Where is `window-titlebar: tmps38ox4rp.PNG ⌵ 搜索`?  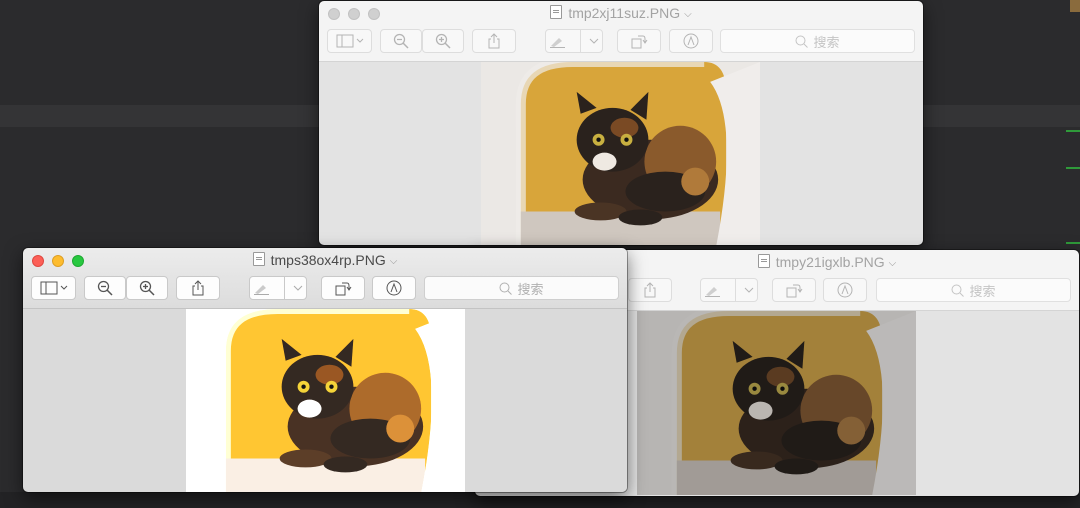 window-titlebar: tmps38ox4rp.PNG ⌵ 搜索 is located at coordinates (325, 278).